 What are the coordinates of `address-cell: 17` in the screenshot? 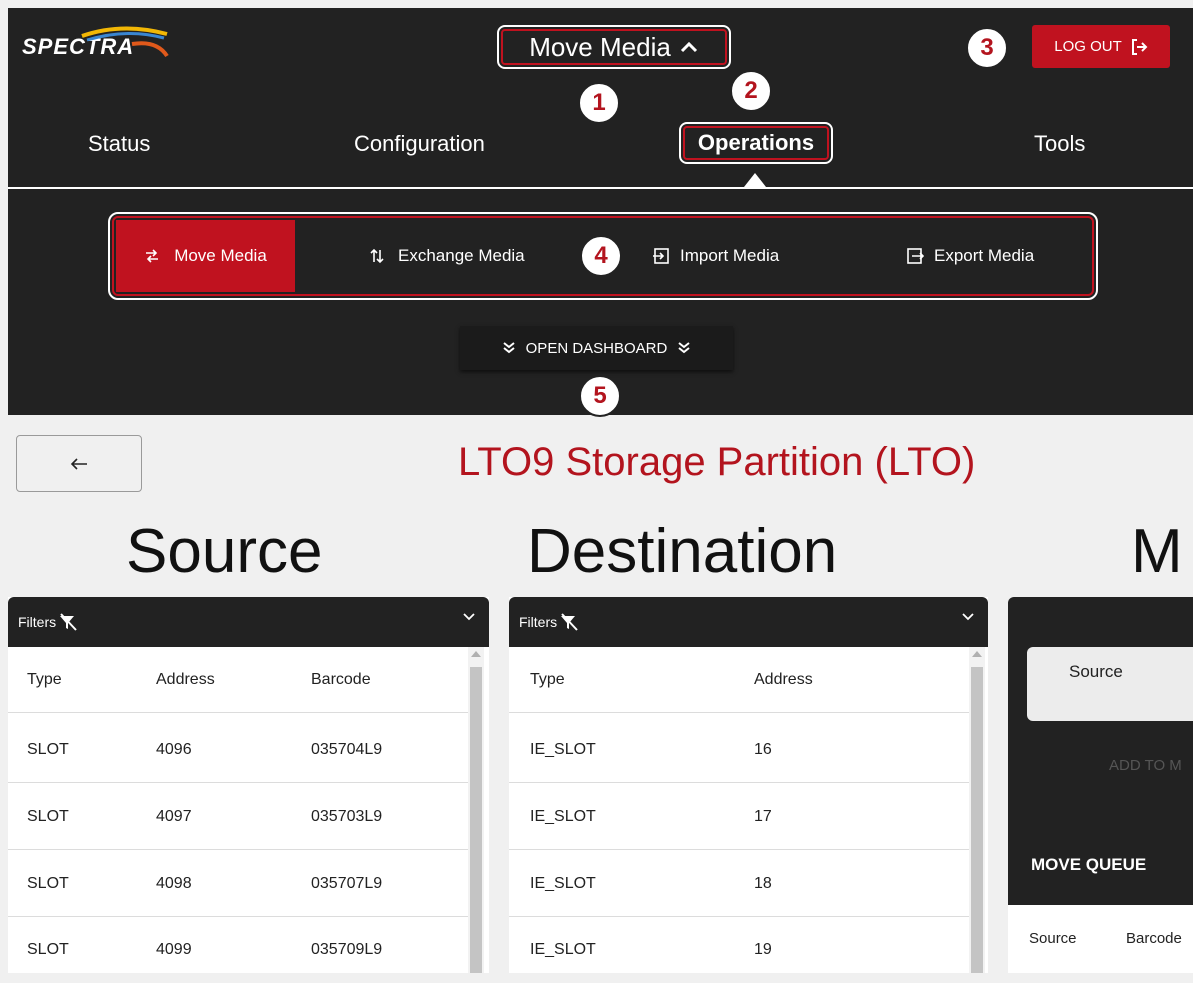 It's located at (763, 816).